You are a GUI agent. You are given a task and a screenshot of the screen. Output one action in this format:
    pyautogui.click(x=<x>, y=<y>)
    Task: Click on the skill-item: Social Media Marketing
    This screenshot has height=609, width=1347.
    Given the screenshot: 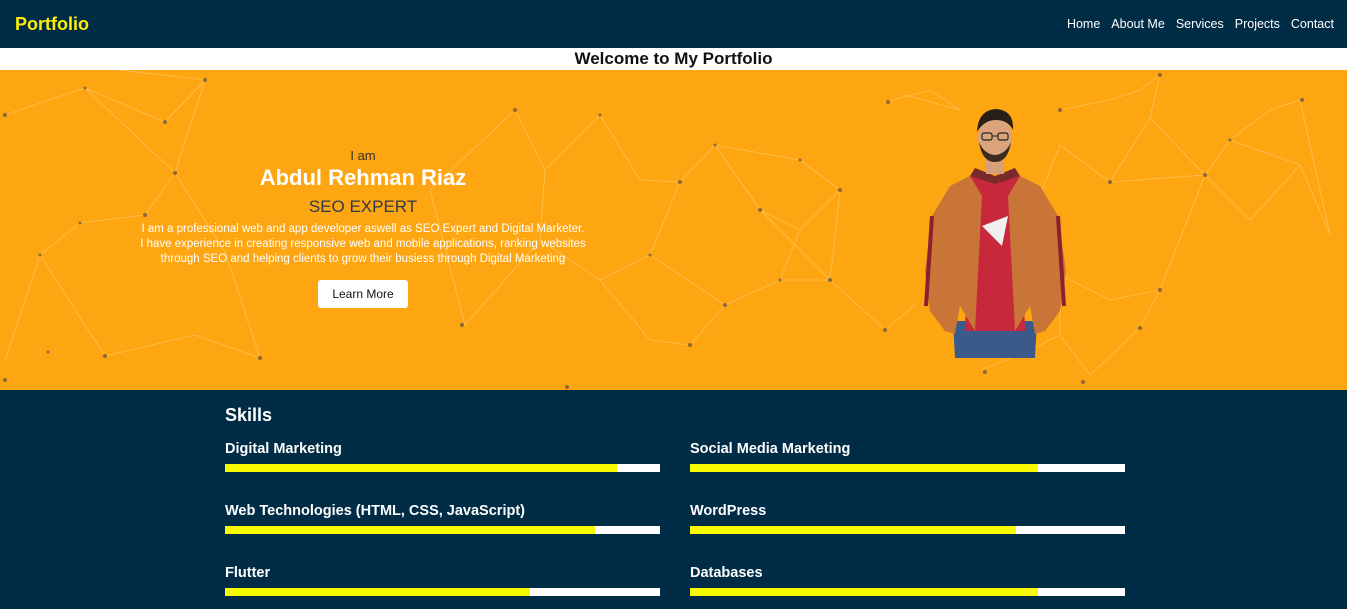 What is the action you would take?
    pyautogui.click(x=907, y=456)
    